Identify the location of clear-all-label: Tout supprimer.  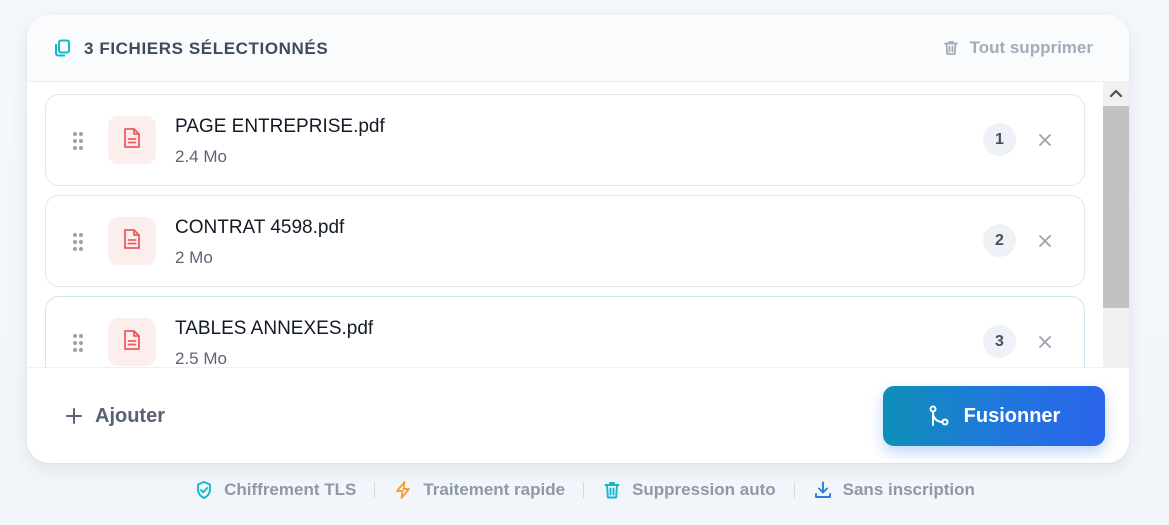
(1031, 47).